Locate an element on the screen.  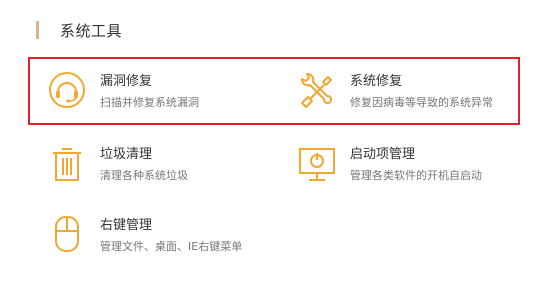
tool-junk-cleanup: 垃圾清理 清理各种系统垃圾 is located at coordinates (117, 163).